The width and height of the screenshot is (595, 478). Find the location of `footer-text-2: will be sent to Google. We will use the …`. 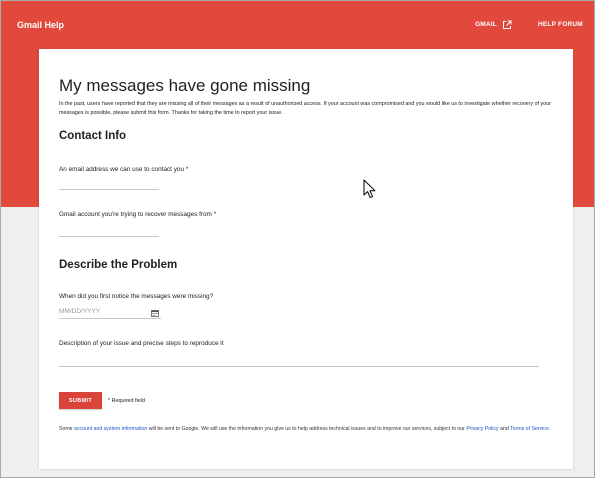

footer-text-2: will be sent to Google. We will use the … is located at coordinates (307, 429).